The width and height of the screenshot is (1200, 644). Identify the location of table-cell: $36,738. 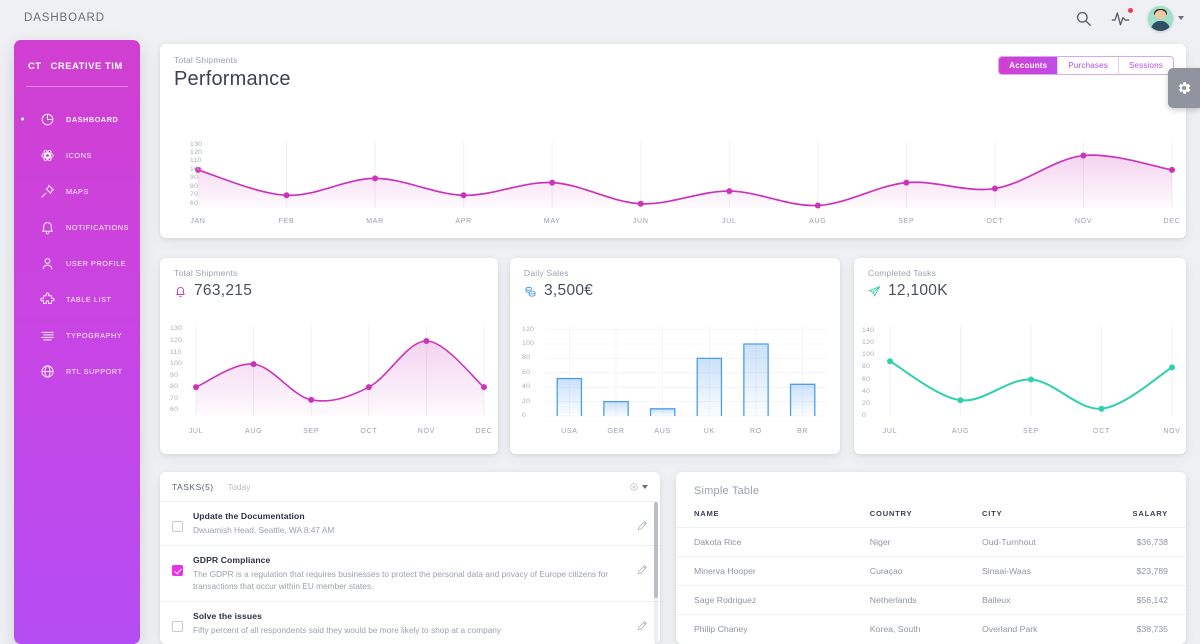
(1145, 542).